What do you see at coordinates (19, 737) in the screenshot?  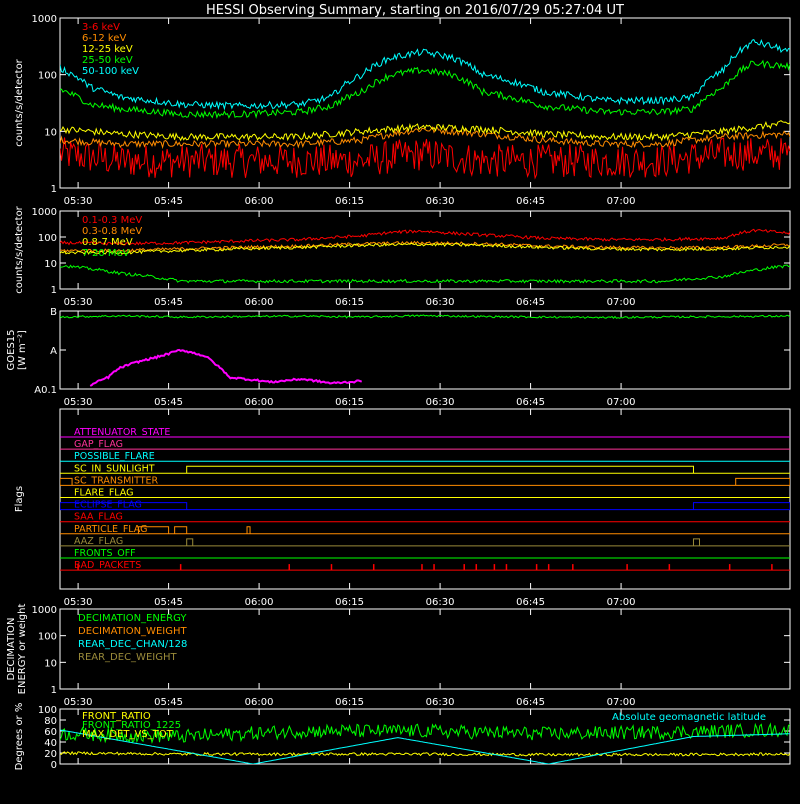 I see `y-axis-label: Degrees or %` at bounding box center [19, 737].